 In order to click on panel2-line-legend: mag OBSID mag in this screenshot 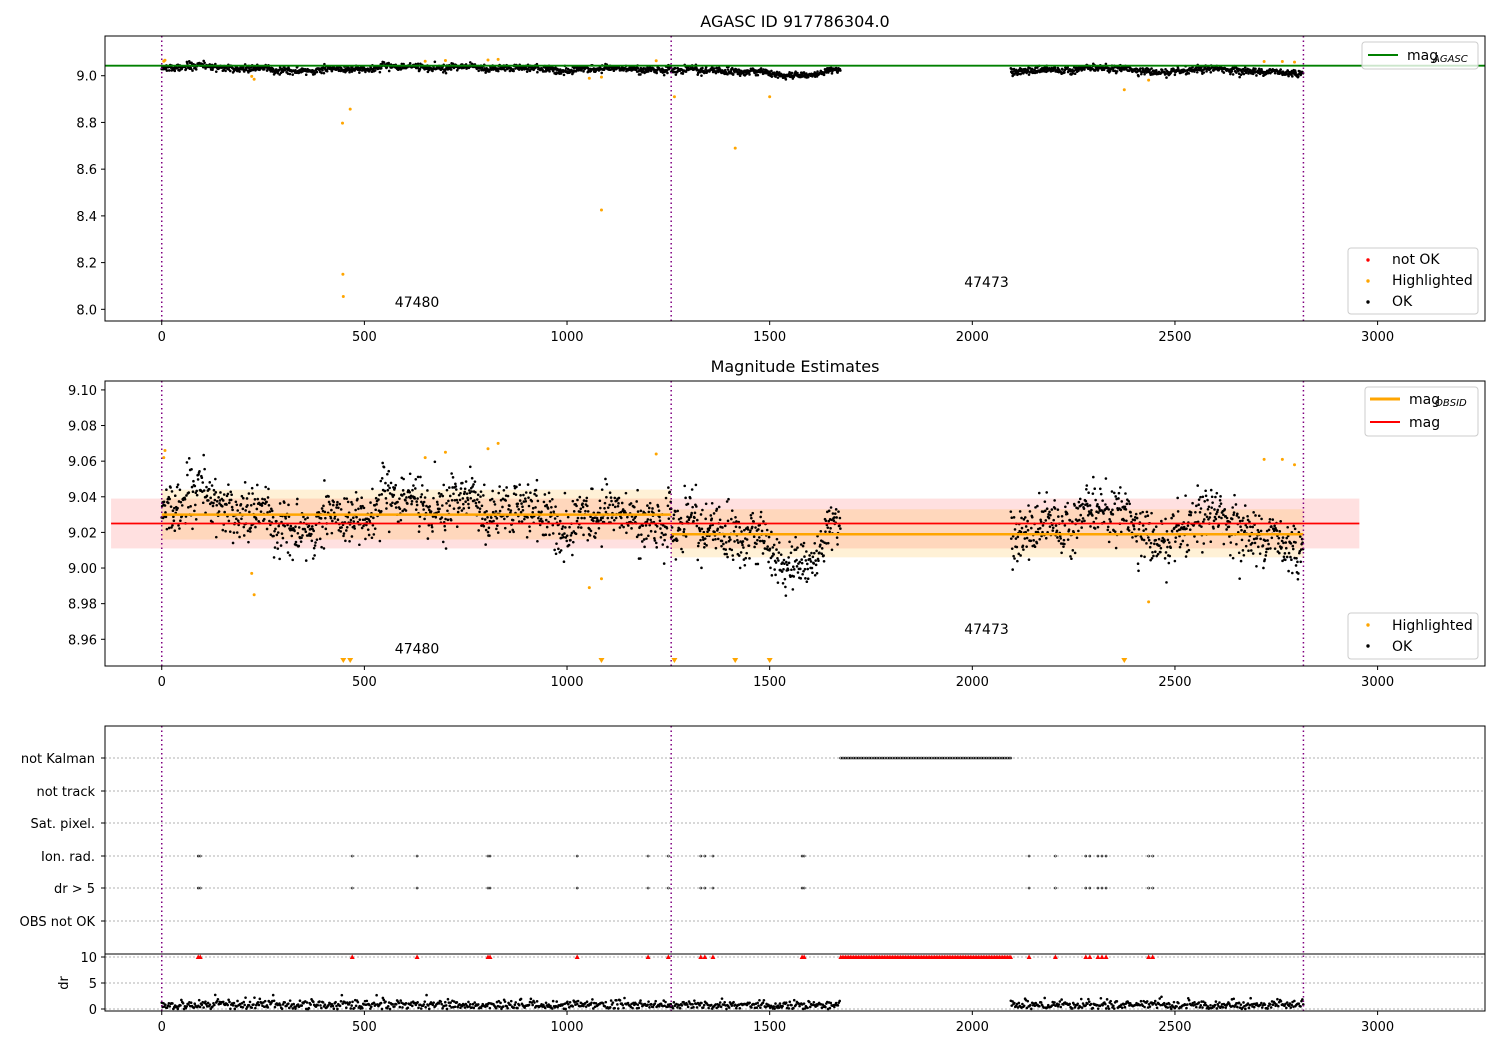, I will do `click(1421, 411)`.